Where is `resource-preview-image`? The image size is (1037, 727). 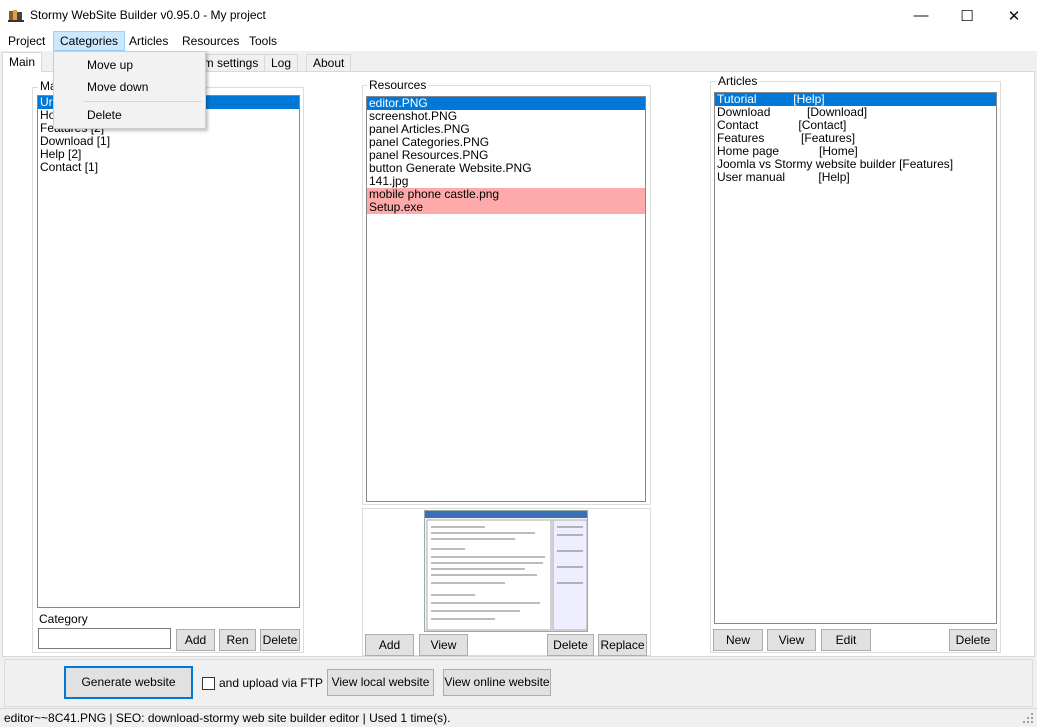
resource-preview-image is located at coordinates (506, 571).